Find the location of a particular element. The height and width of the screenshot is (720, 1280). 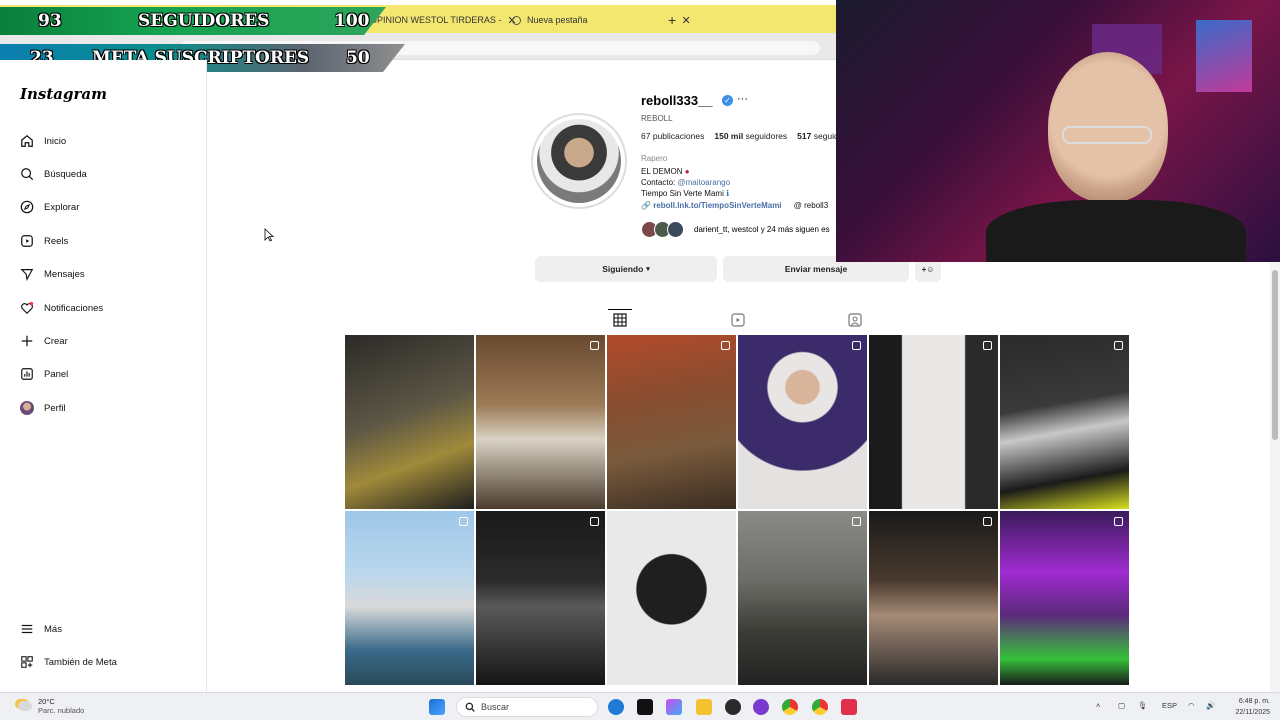

reels-tab-icon is located at coordinates (738, 320).